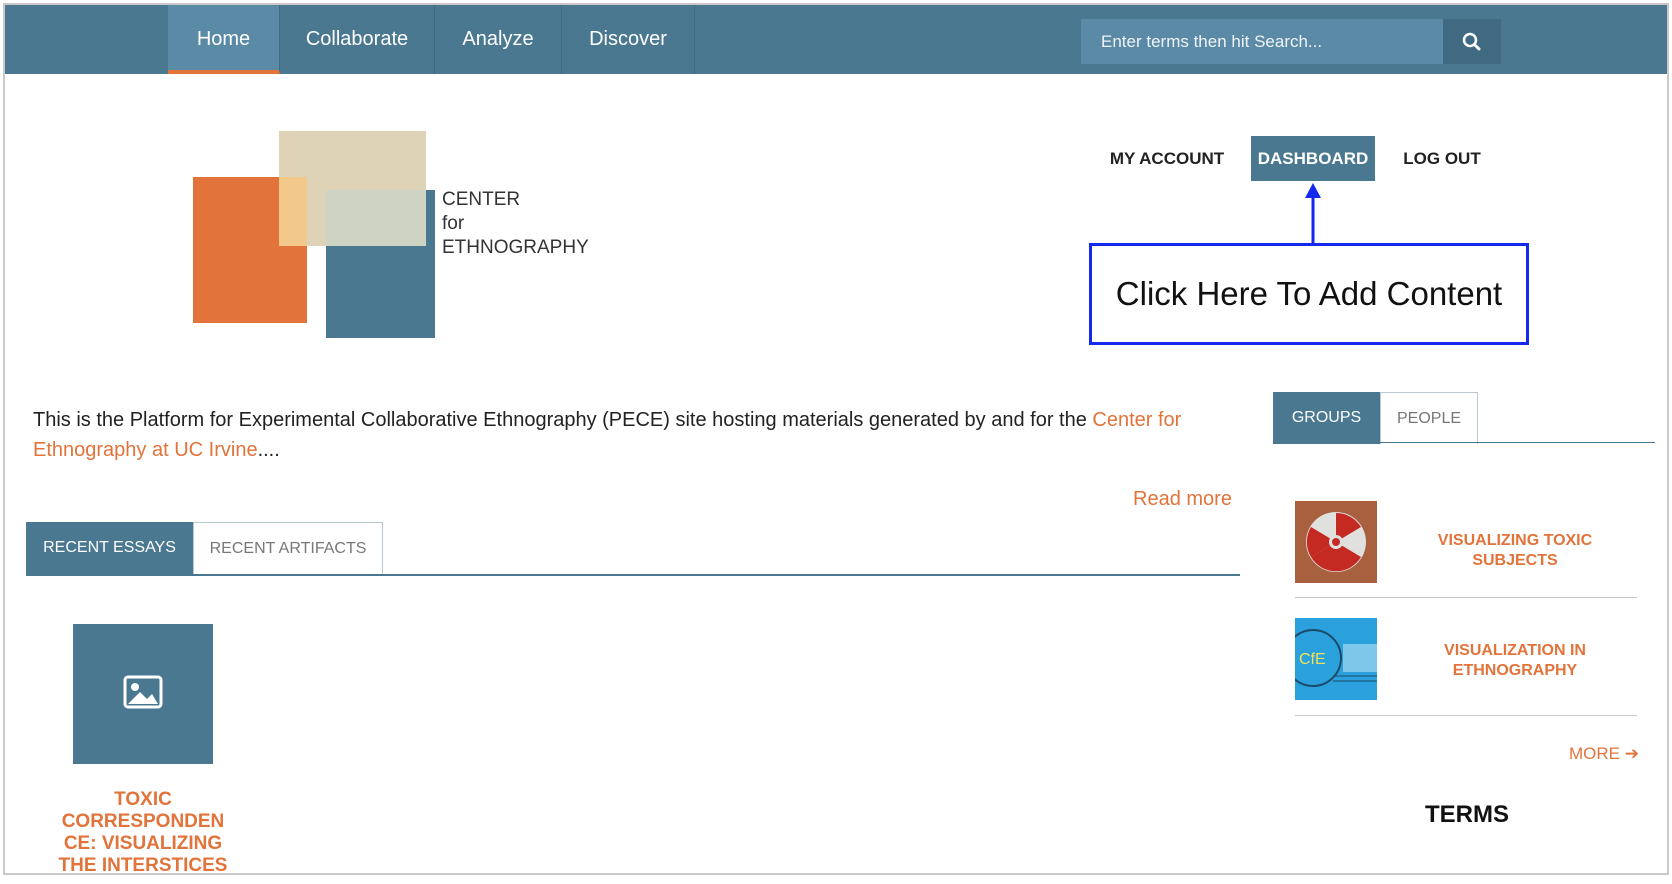  I want to click on group-title-link: VISUALIZING TOXIC SUBJECTS, so click(1515, 551).